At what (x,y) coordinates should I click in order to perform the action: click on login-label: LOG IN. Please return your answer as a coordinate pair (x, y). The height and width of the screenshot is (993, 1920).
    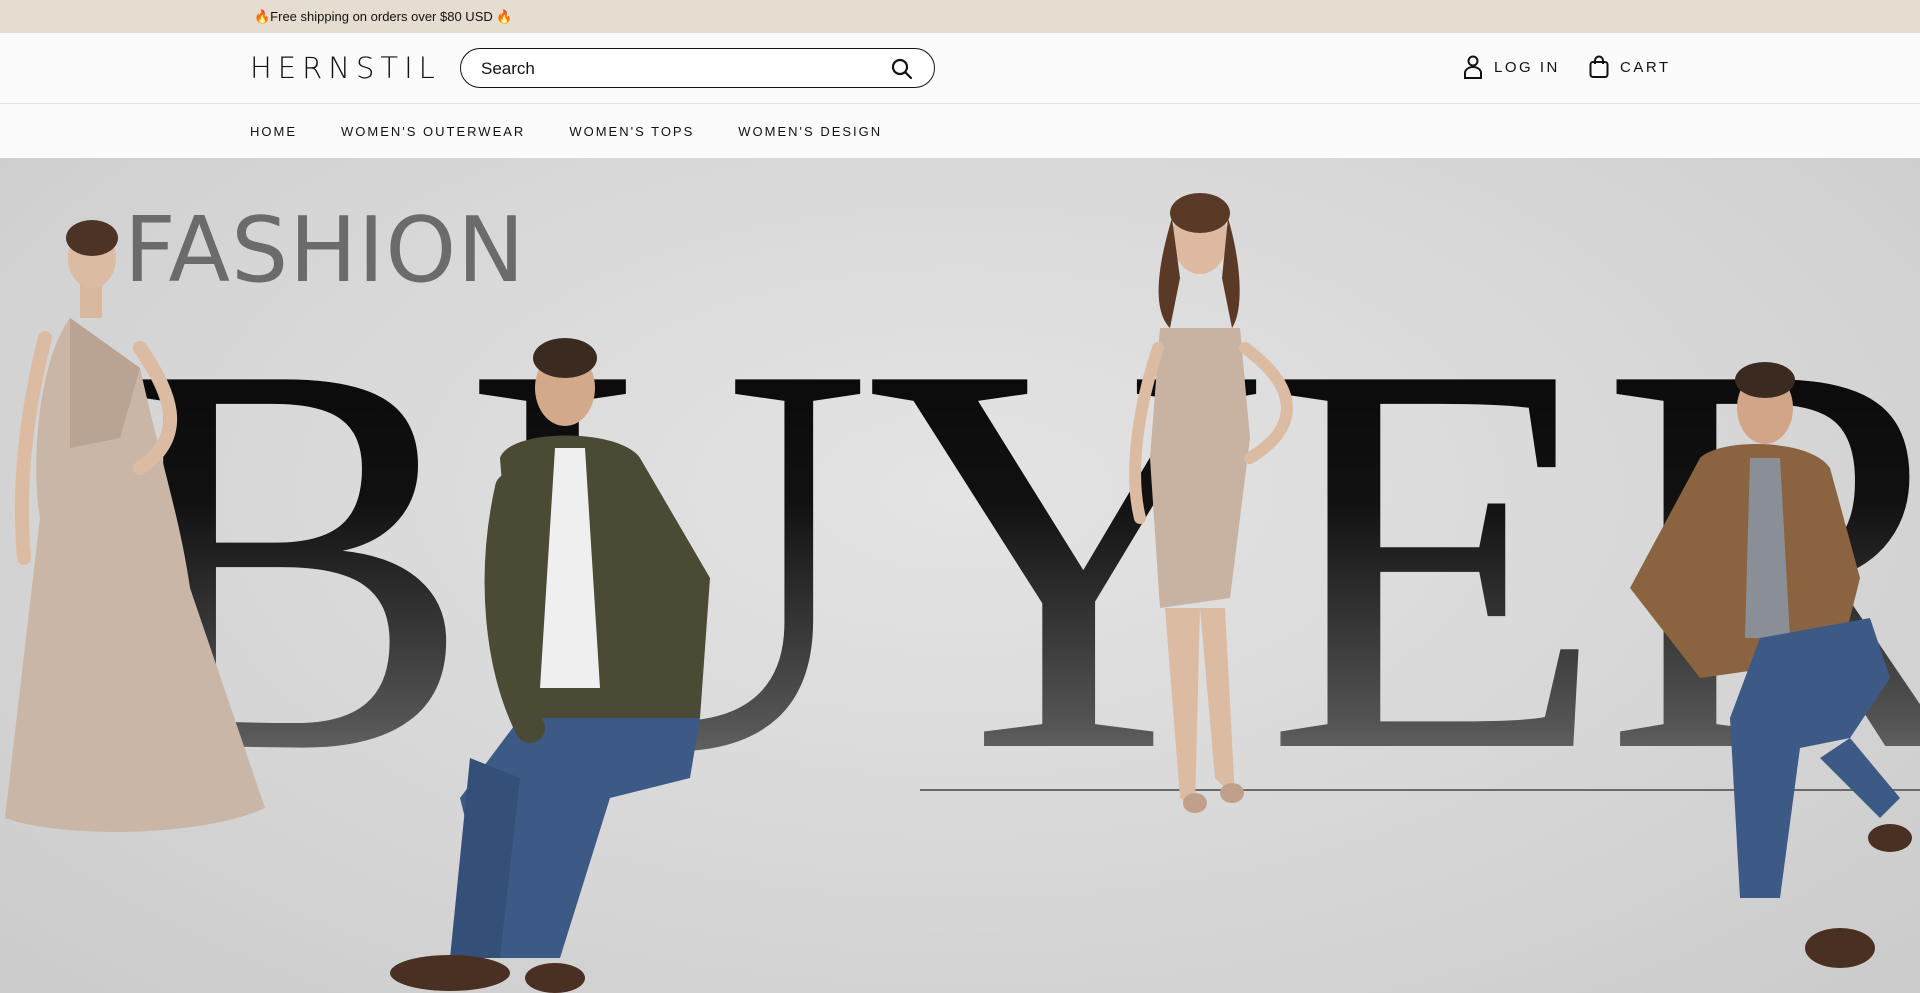
    Looking at the image, I should click on (1527, 67).